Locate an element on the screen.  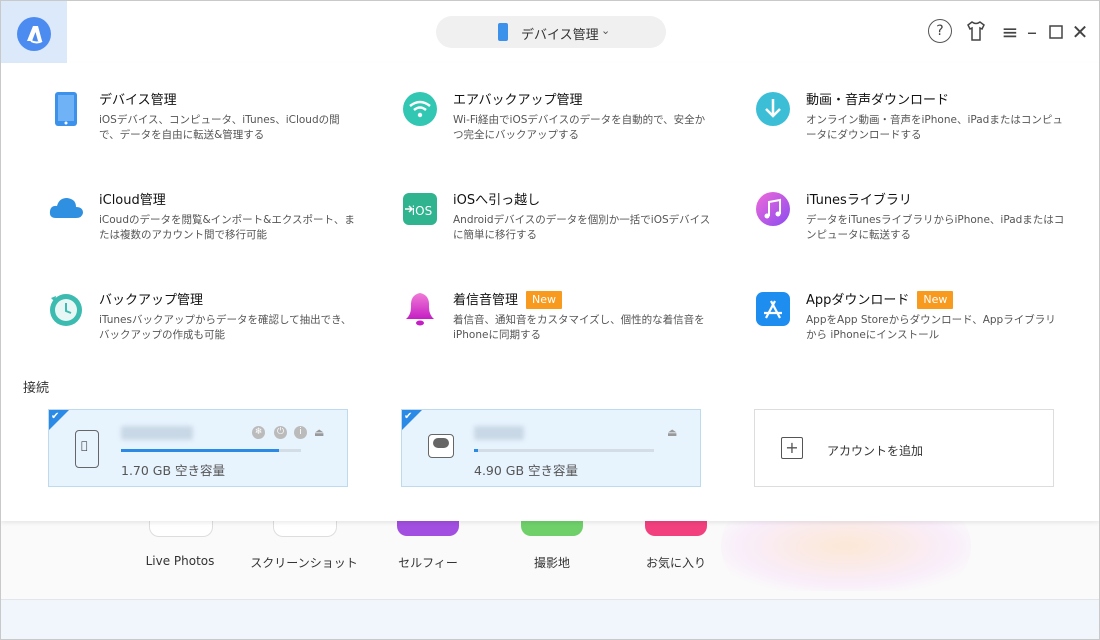
minimize-icon: – is located at coordinates (1032, 32).